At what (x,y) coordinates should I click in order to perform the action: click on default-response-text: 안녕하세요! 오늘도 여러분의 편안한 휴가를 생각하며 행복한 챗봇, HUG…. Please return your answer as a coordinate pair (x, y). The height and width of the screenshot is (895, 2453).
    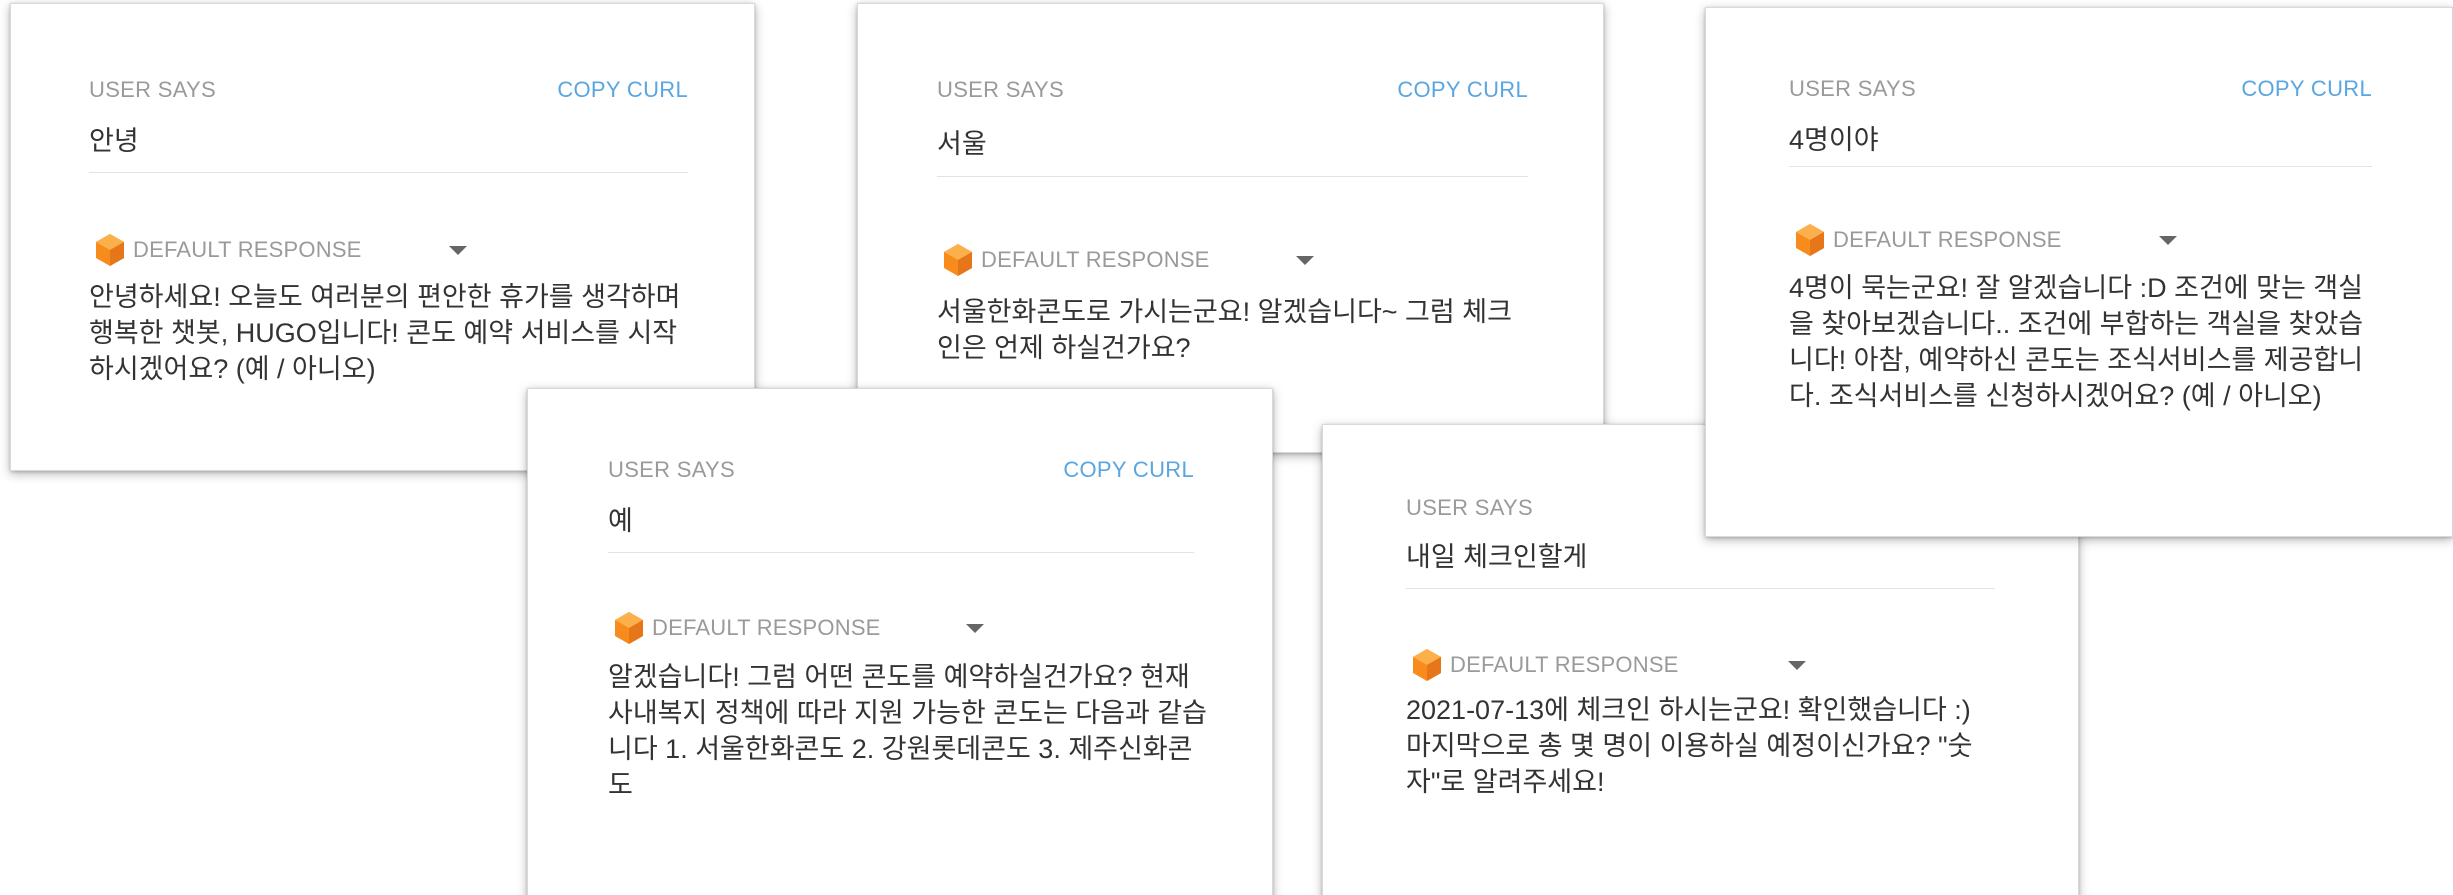
    Looking at the image, I should click on (385, 333).